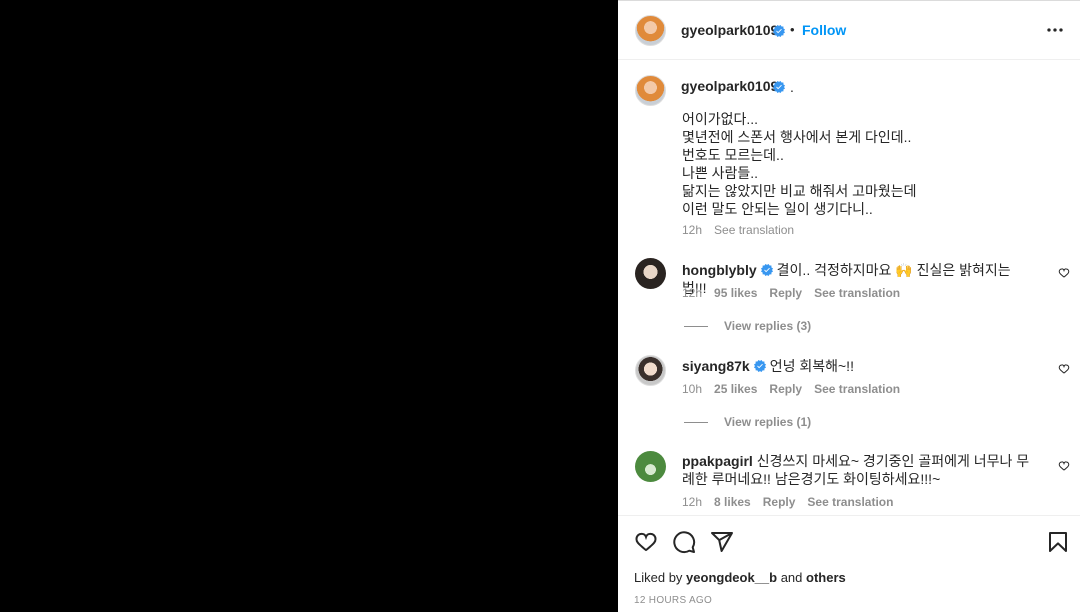  What do you see at coordinates (716, 366) in the screenshot?
I see `comment-username: siyang87k` at bounding box center [716, 366].